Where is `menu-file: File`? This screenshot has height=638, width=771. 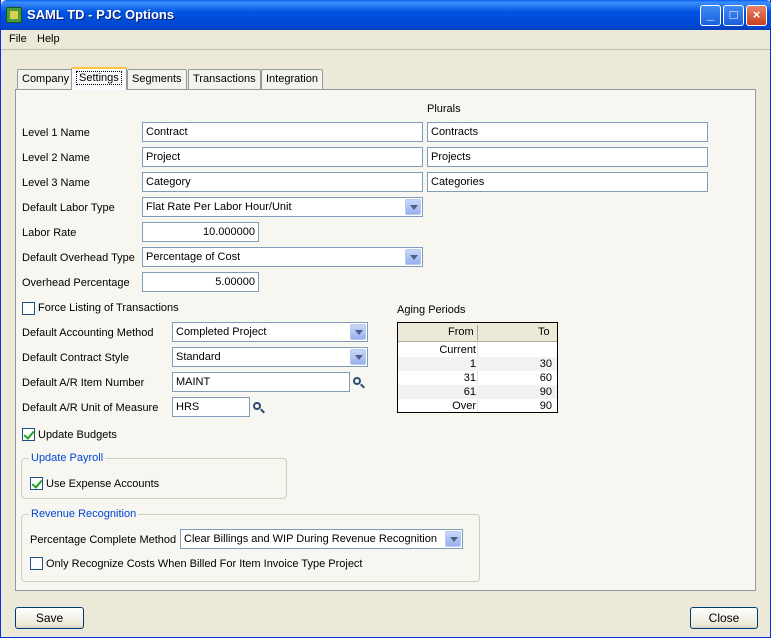 menu-file: File is located at coordinates (18, 39).